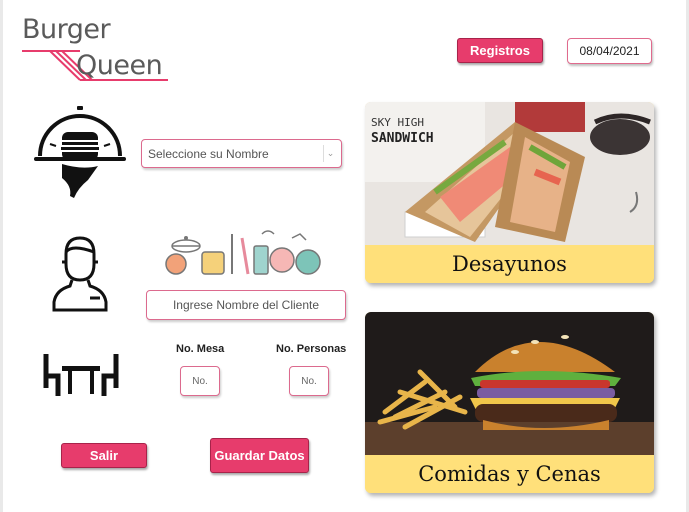  I want to click on registros-button: Registros, so click(500, 50).